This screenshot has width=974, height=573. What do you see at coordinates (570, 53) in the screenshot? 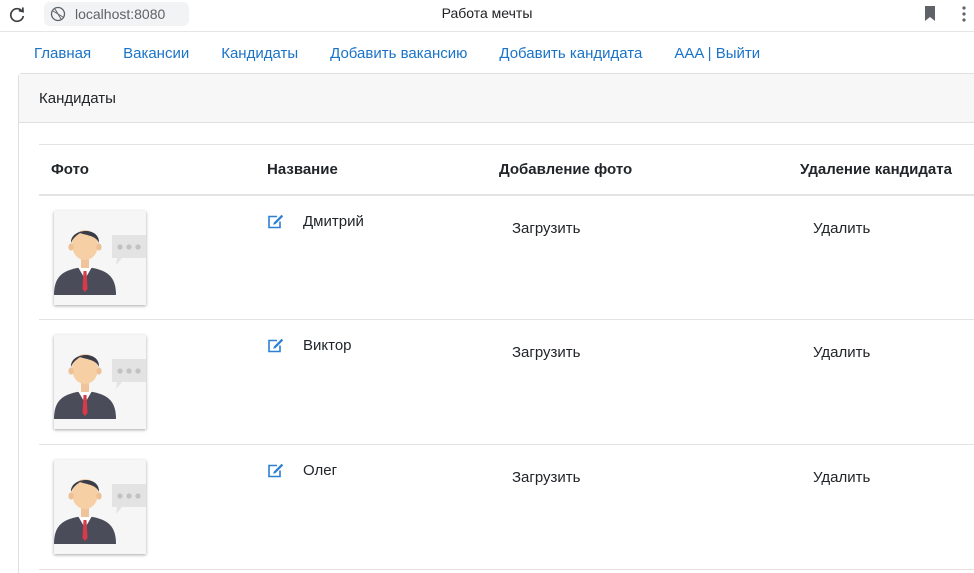
I see `nav-item-add-candidate: Добавить кандидата` at bounding box center [570, 53].